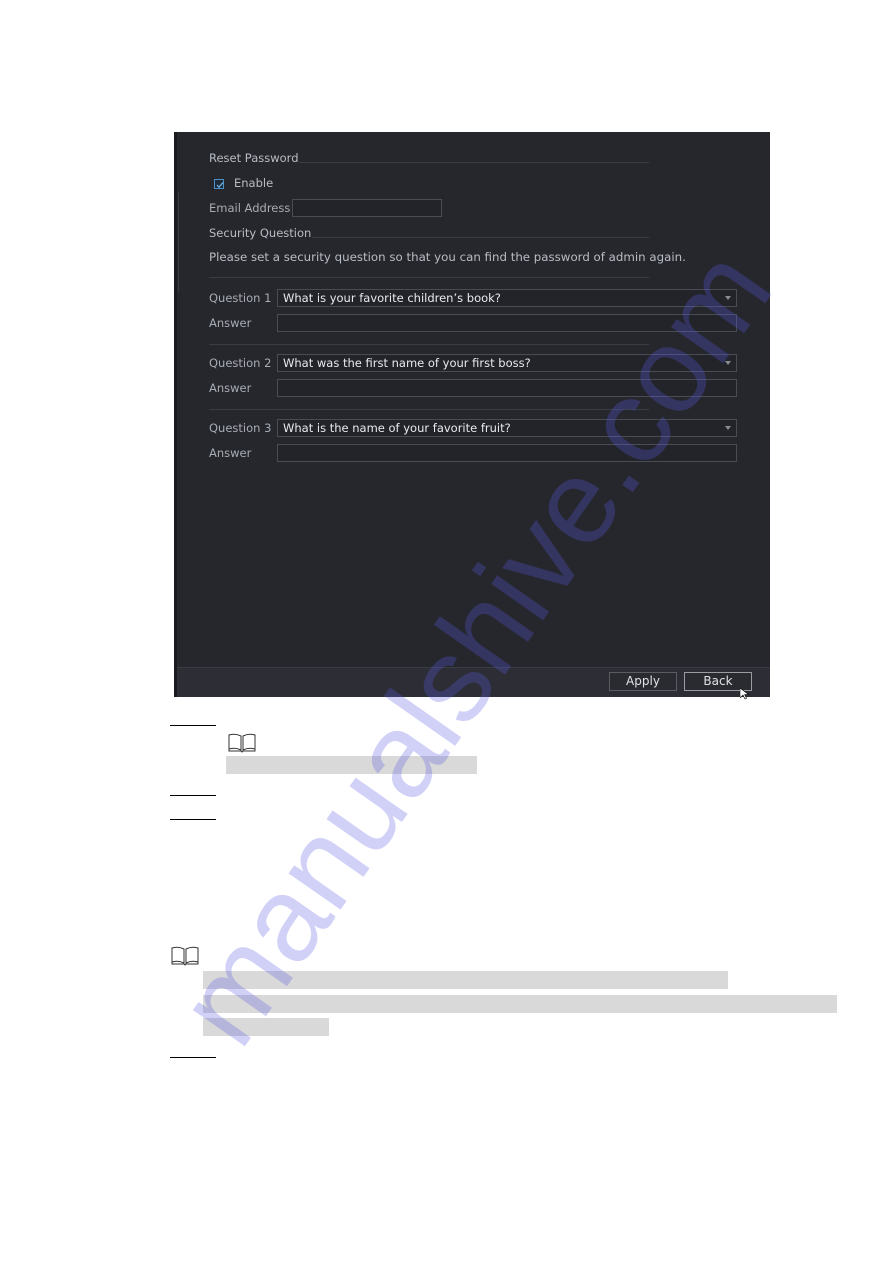 The height and width of the screenshot is (1263, 893). What do you see at coordinates (507, 298) in the screenshot?
I see `question-1-select: What is your favorite children’s book?` at bounding box center [507, 298].